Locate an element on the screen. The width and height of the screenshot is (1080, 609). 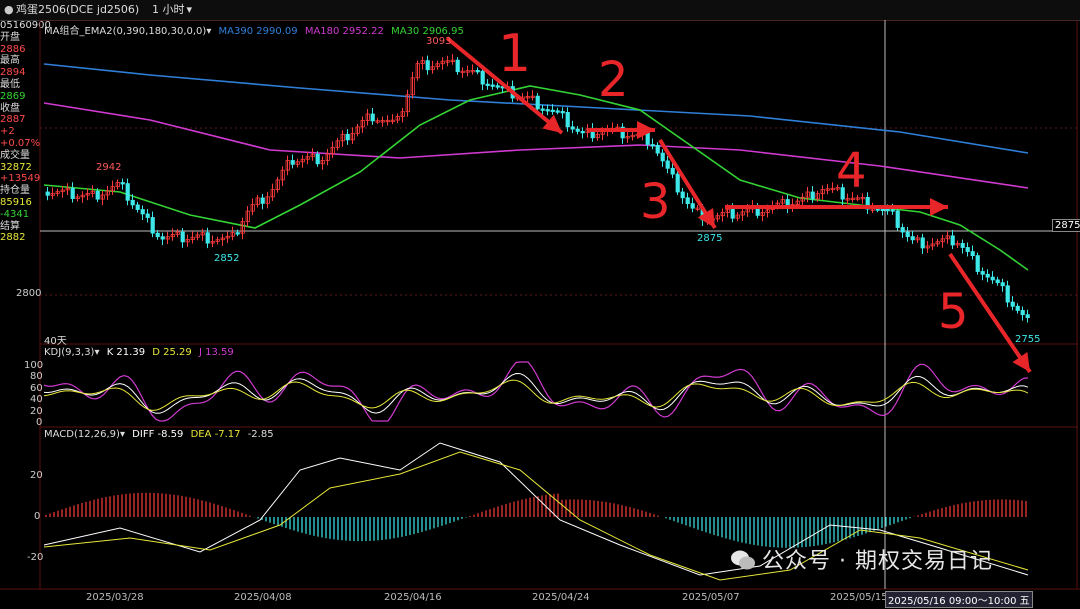
label-last: 2755 is located at coordinates (1028, 339).